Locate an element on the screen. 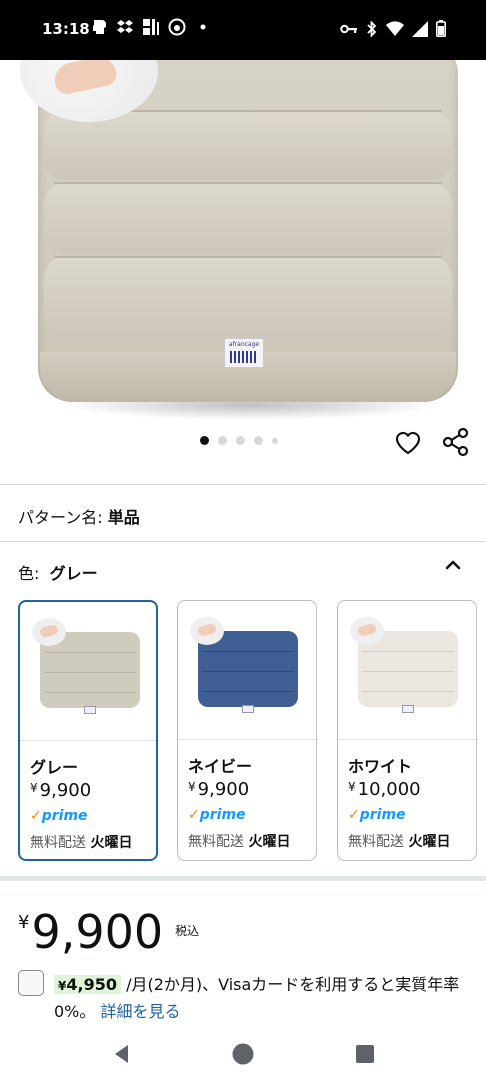 The height and width of the screenshot is (1080, 486). swatch-name: グレー is located at coordinates (54, 767).